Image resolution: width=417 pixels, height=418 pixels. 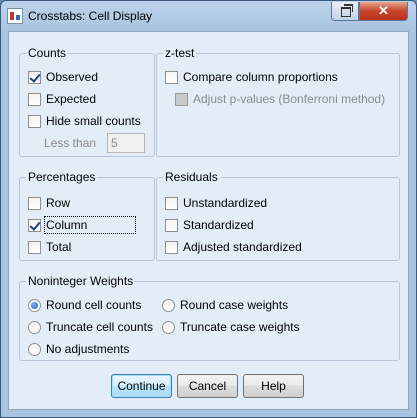 What do you see at coordinates (47, 53) in the screenshot?
I see `counts-legend: Counts` at bounding box center [47, 53].